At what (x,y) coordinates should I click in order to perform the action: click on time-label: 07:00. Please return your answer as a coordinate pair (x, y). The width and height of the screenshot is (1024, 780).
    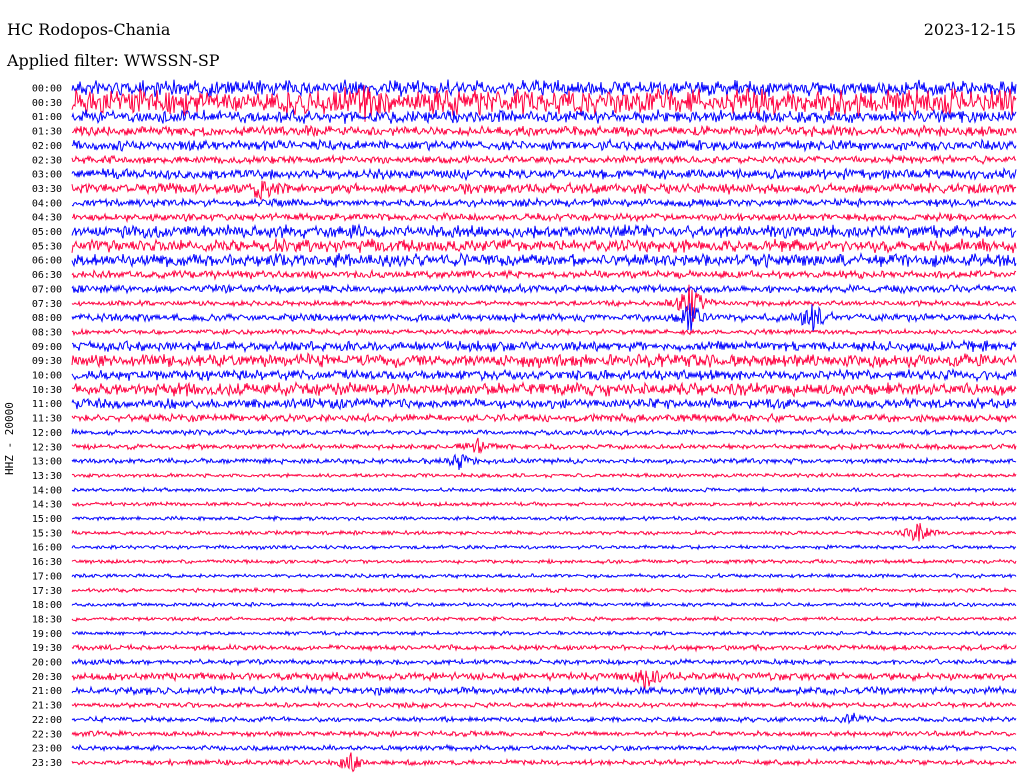
    Looking at the image, I should click on (47, 289).